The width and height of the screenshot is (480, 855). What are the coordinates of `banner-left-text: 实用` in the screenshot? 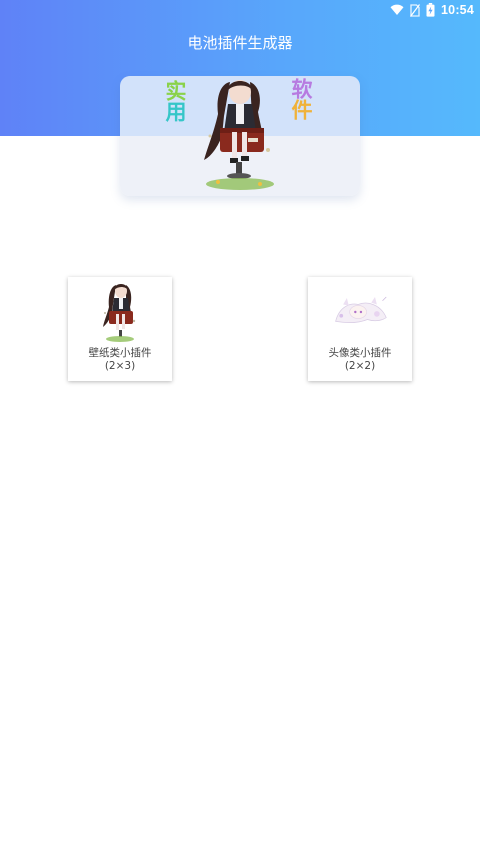 It's located at (175, 101).